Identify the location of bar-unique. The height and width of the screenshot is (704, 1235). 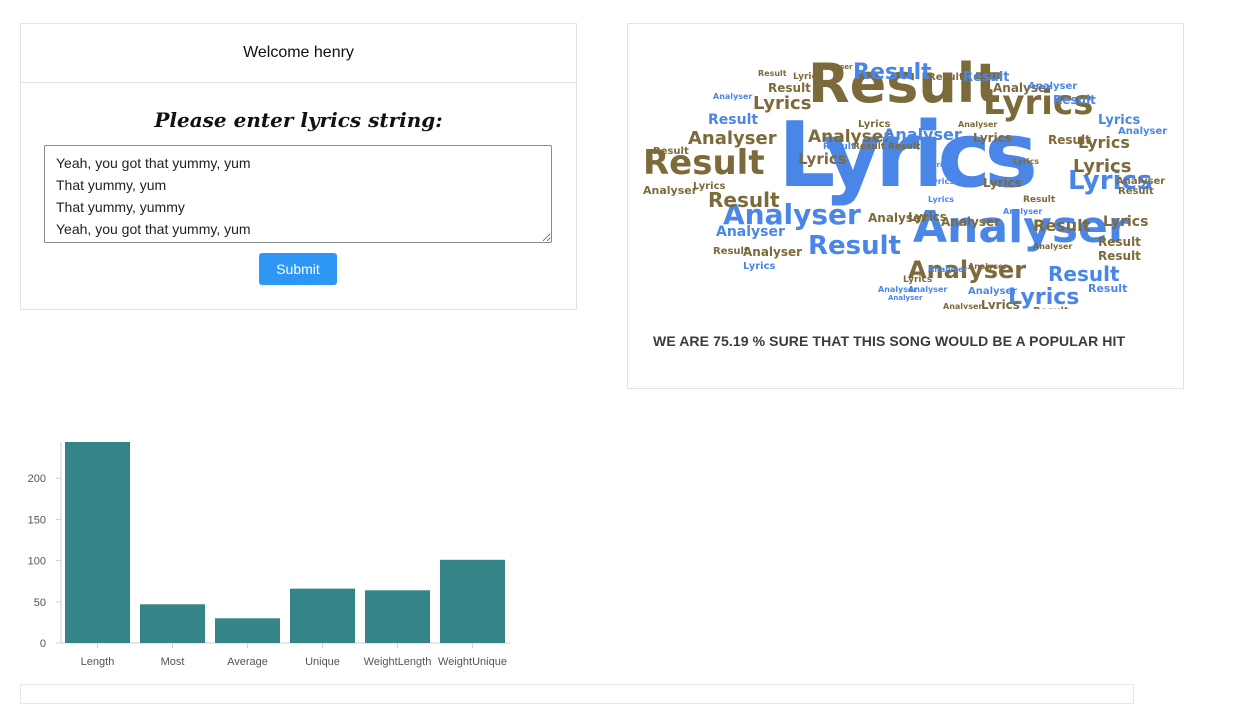
(322, 615).